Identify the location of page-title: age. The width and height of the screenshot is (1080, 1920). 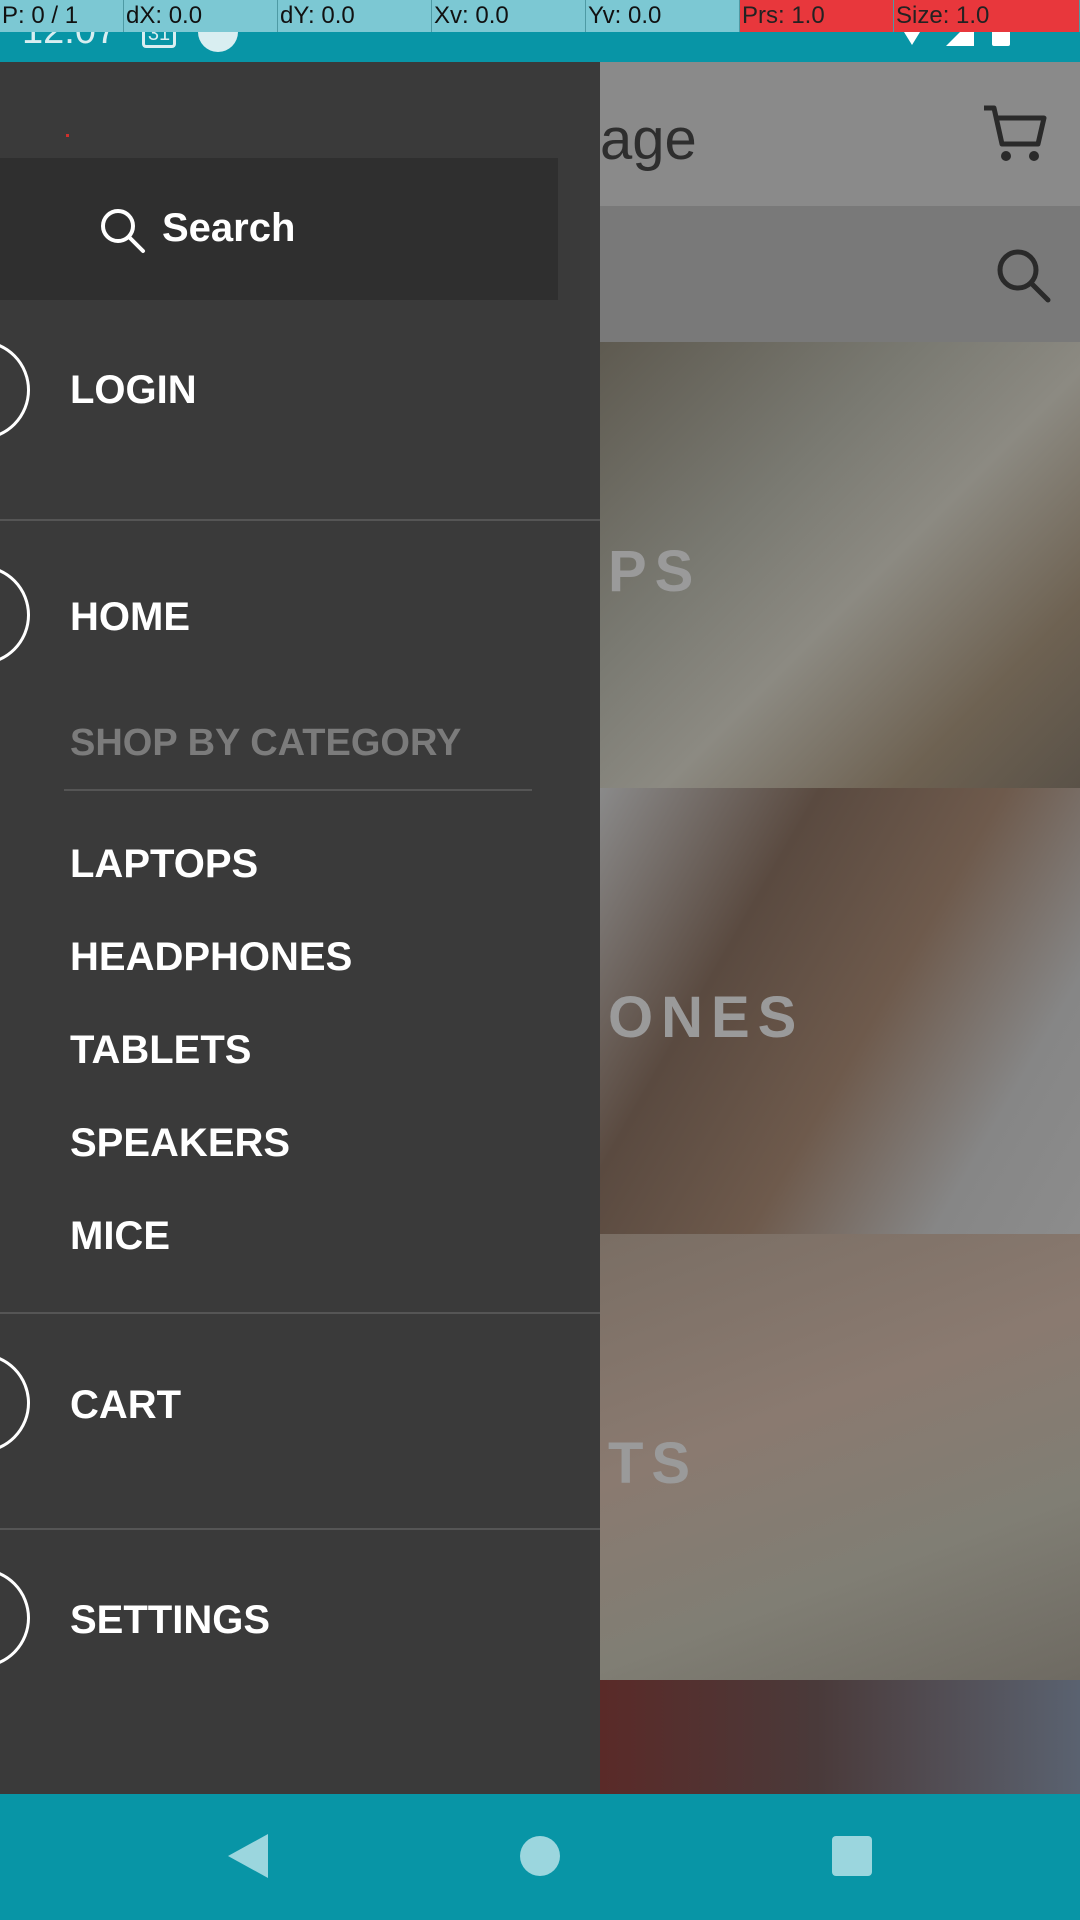
(648, 139).